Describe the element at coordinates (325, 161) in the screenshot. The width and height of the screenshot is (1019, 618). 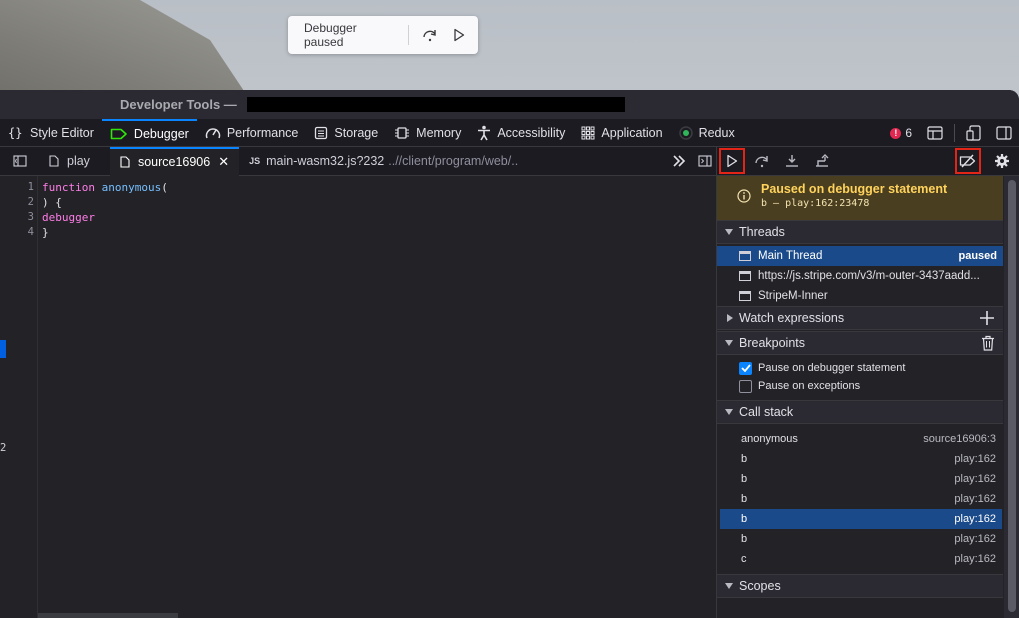
I see `source-tab-label: main-wasm32.js?232` at that location.